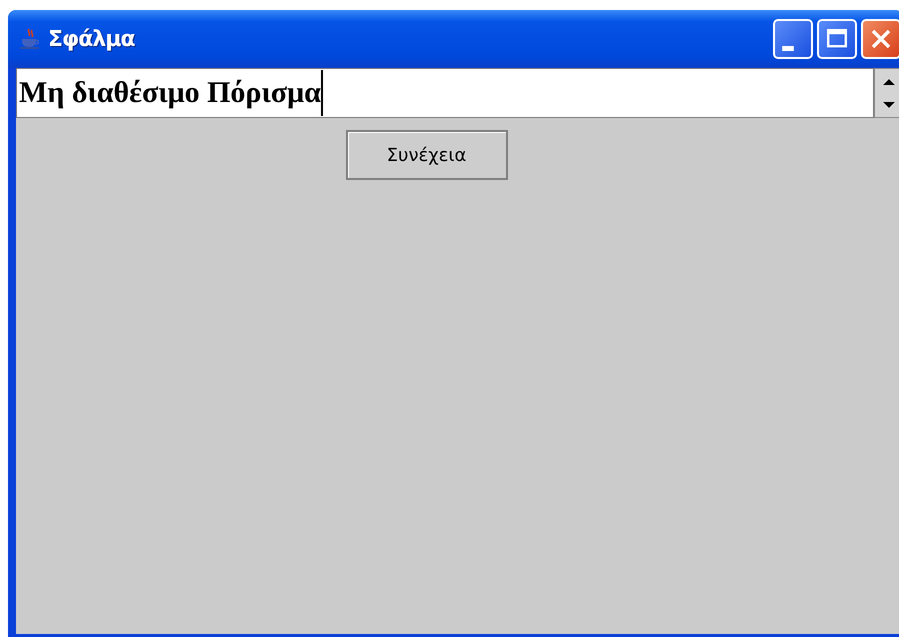 Image resolution: width=899 pixels, height=637 pixels. I want to click on minimize-icon, so click(788, 48).